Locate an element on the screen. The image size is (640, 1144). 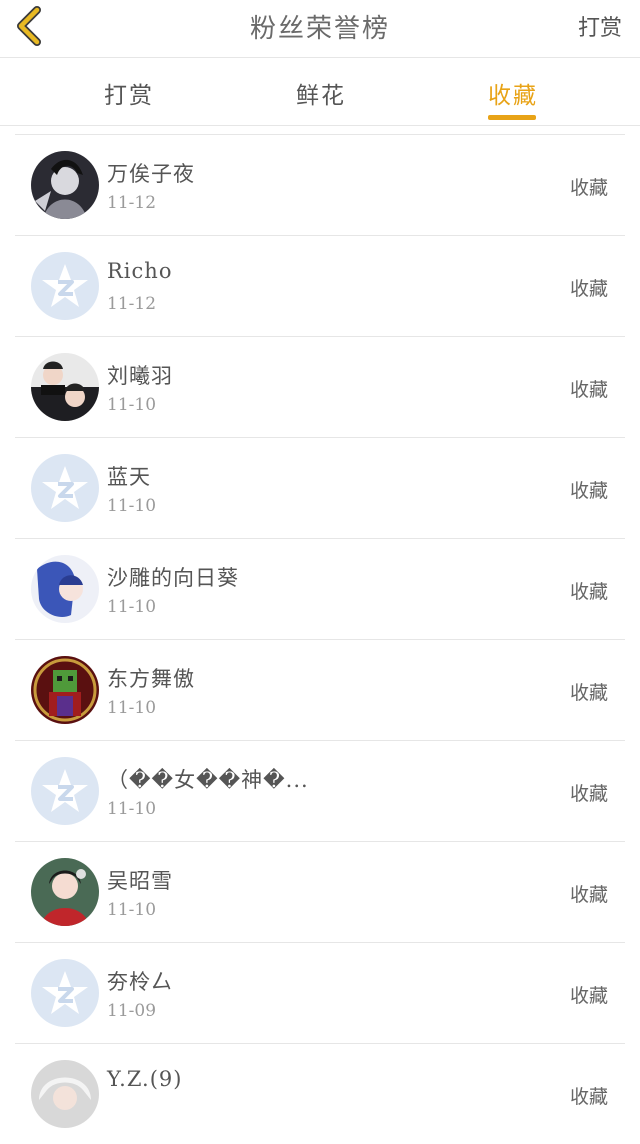
list-item: 万俟子夜 11-12 收藏 is located at coordinates (320, 184).